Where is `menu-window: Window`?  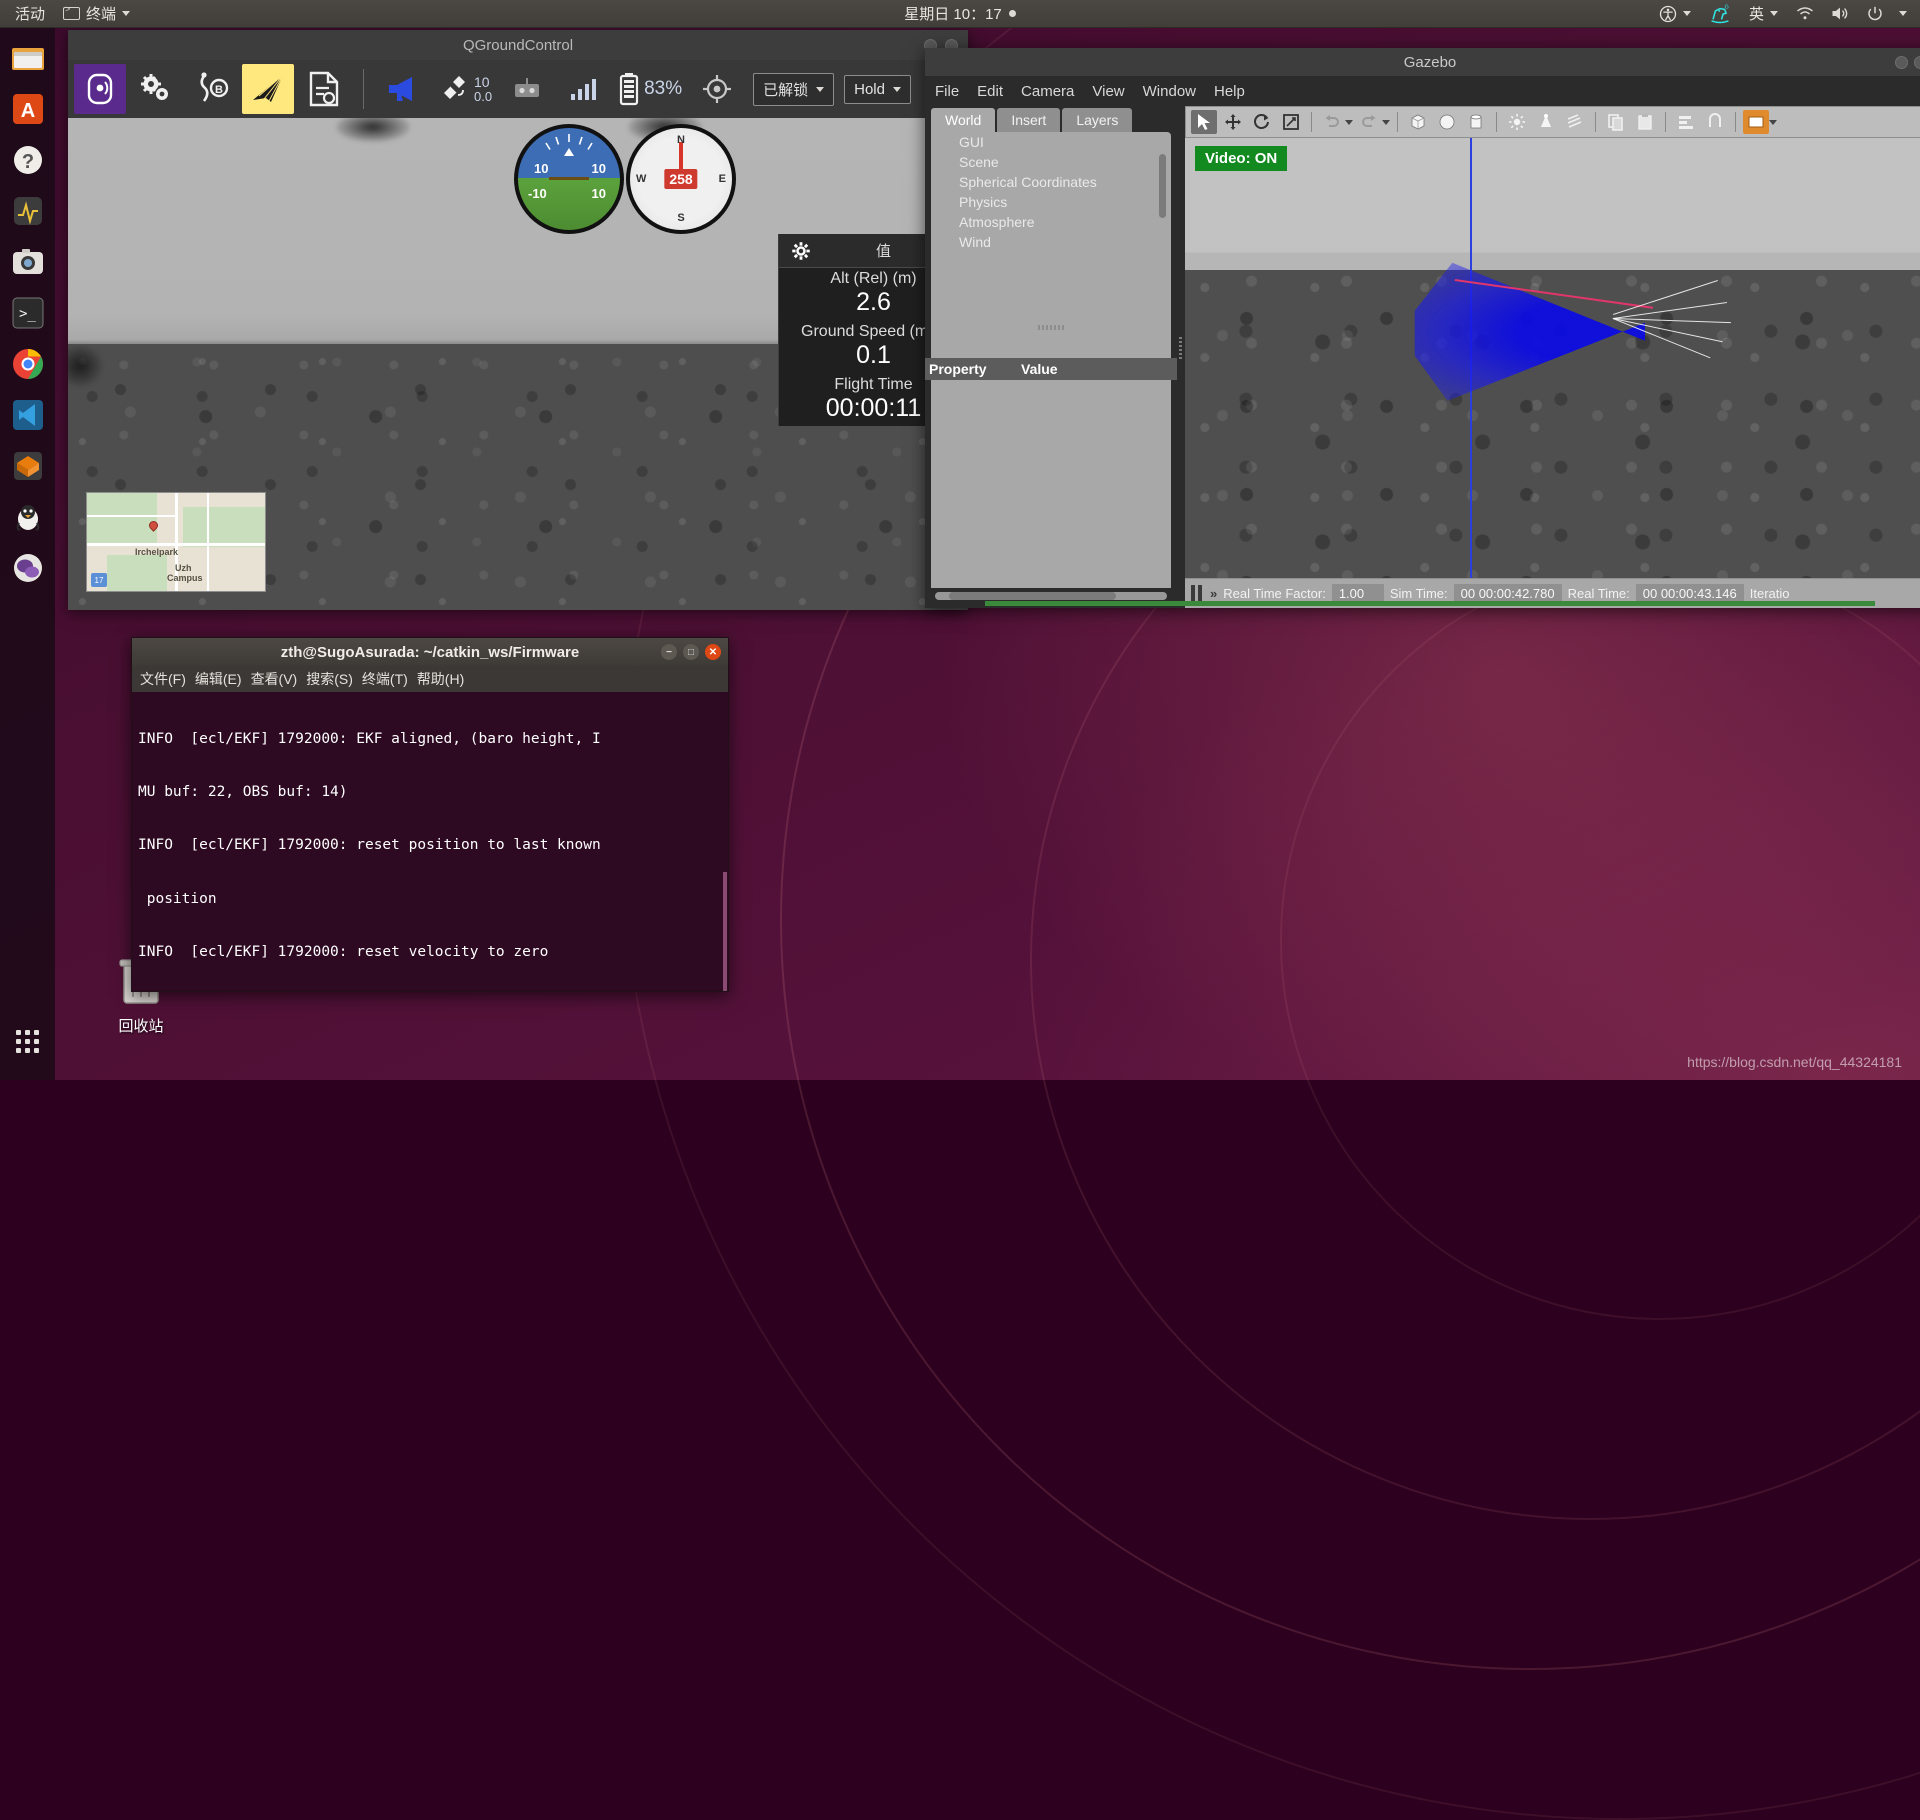
menu-window: Window is located at coordinates (1169, 91).